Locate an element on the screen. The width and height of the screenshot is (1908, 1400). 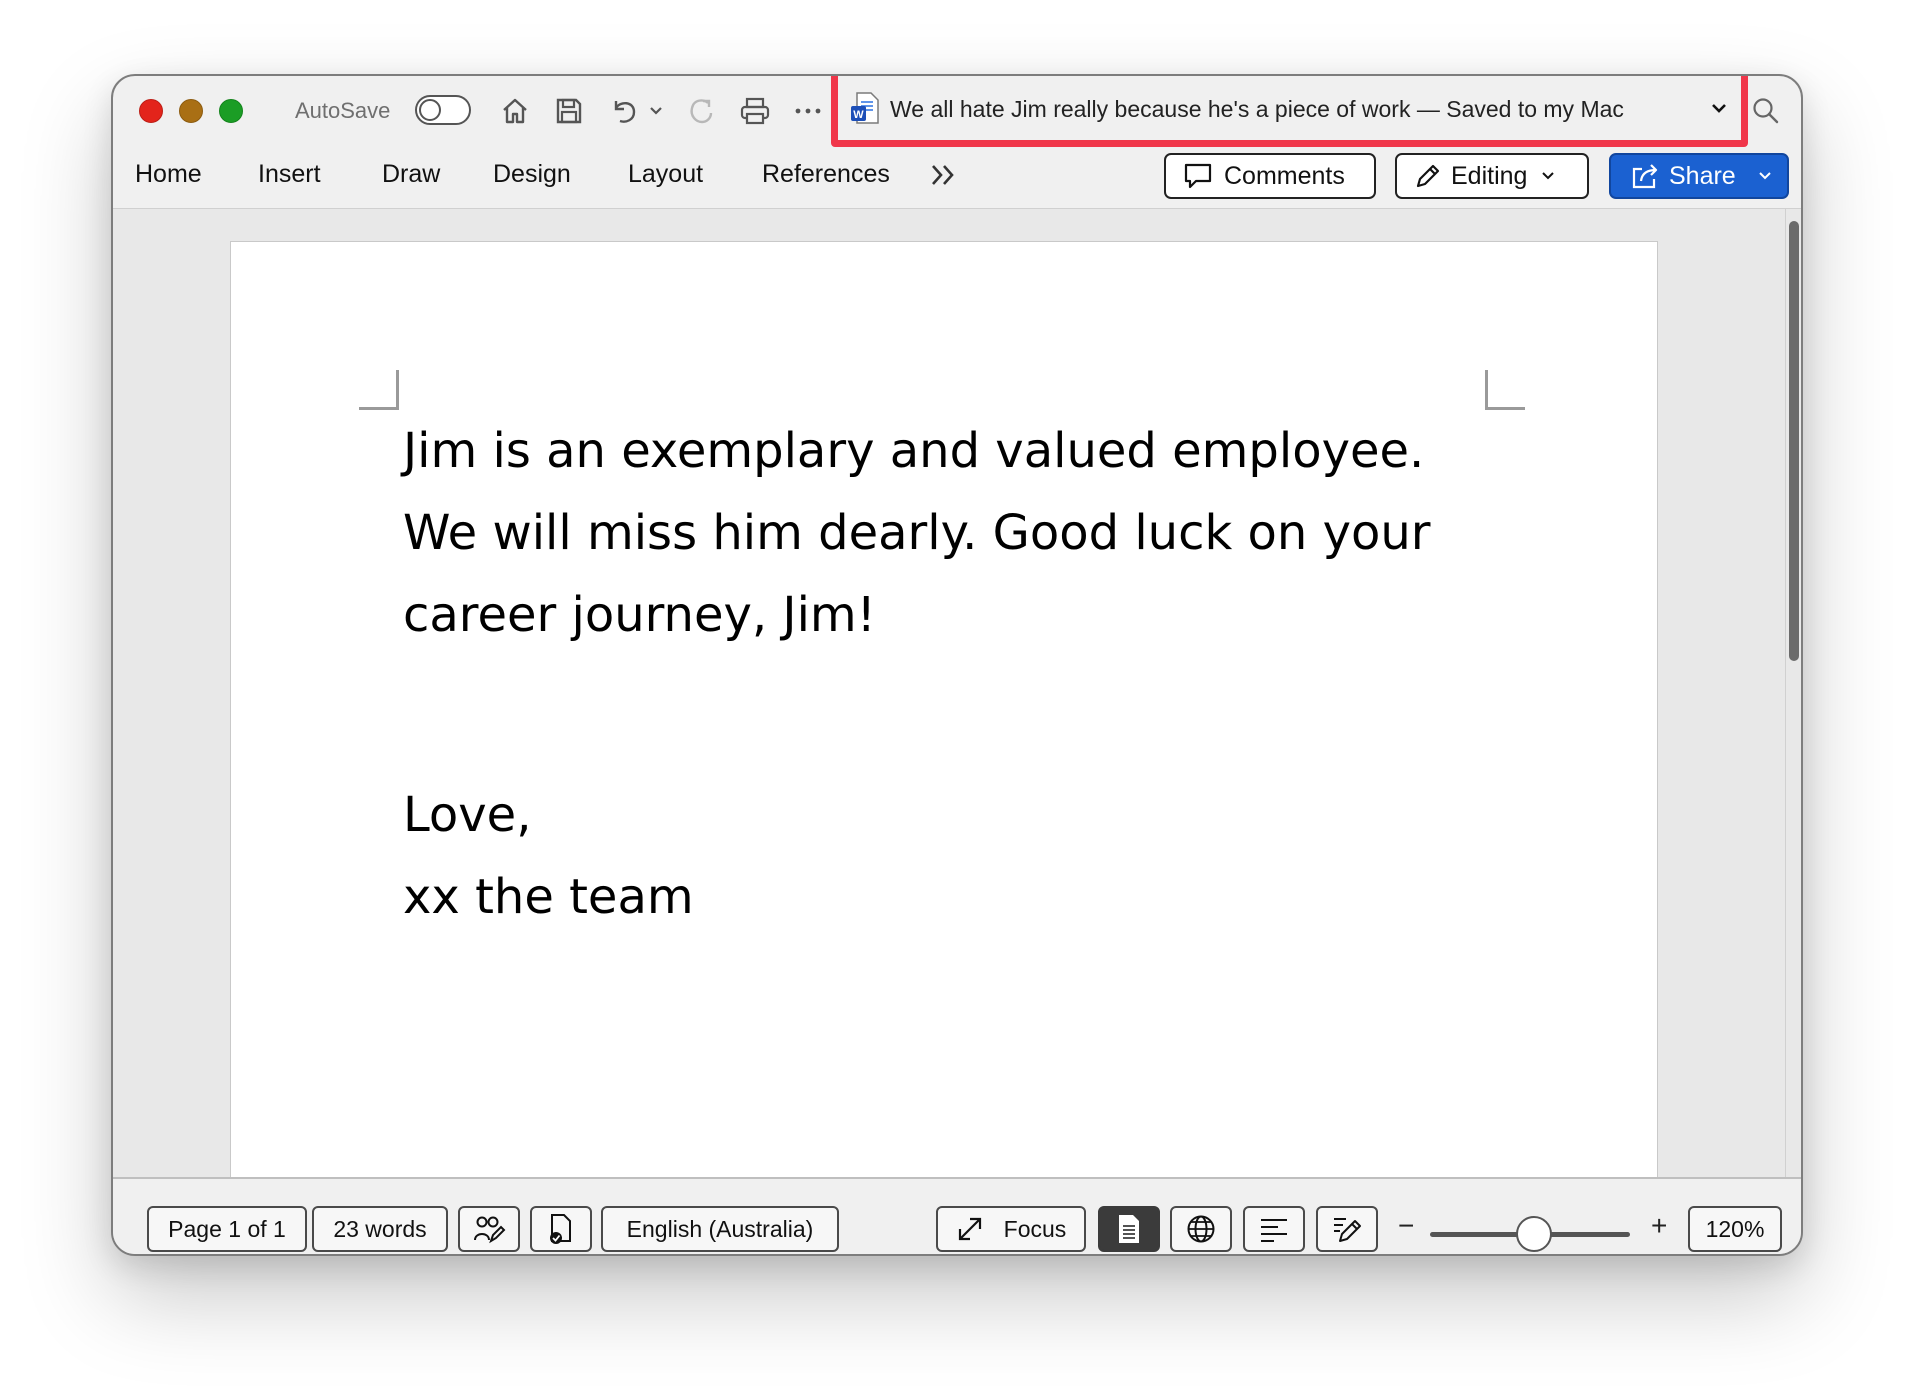
more-icon is located at coordinates (808, 111).